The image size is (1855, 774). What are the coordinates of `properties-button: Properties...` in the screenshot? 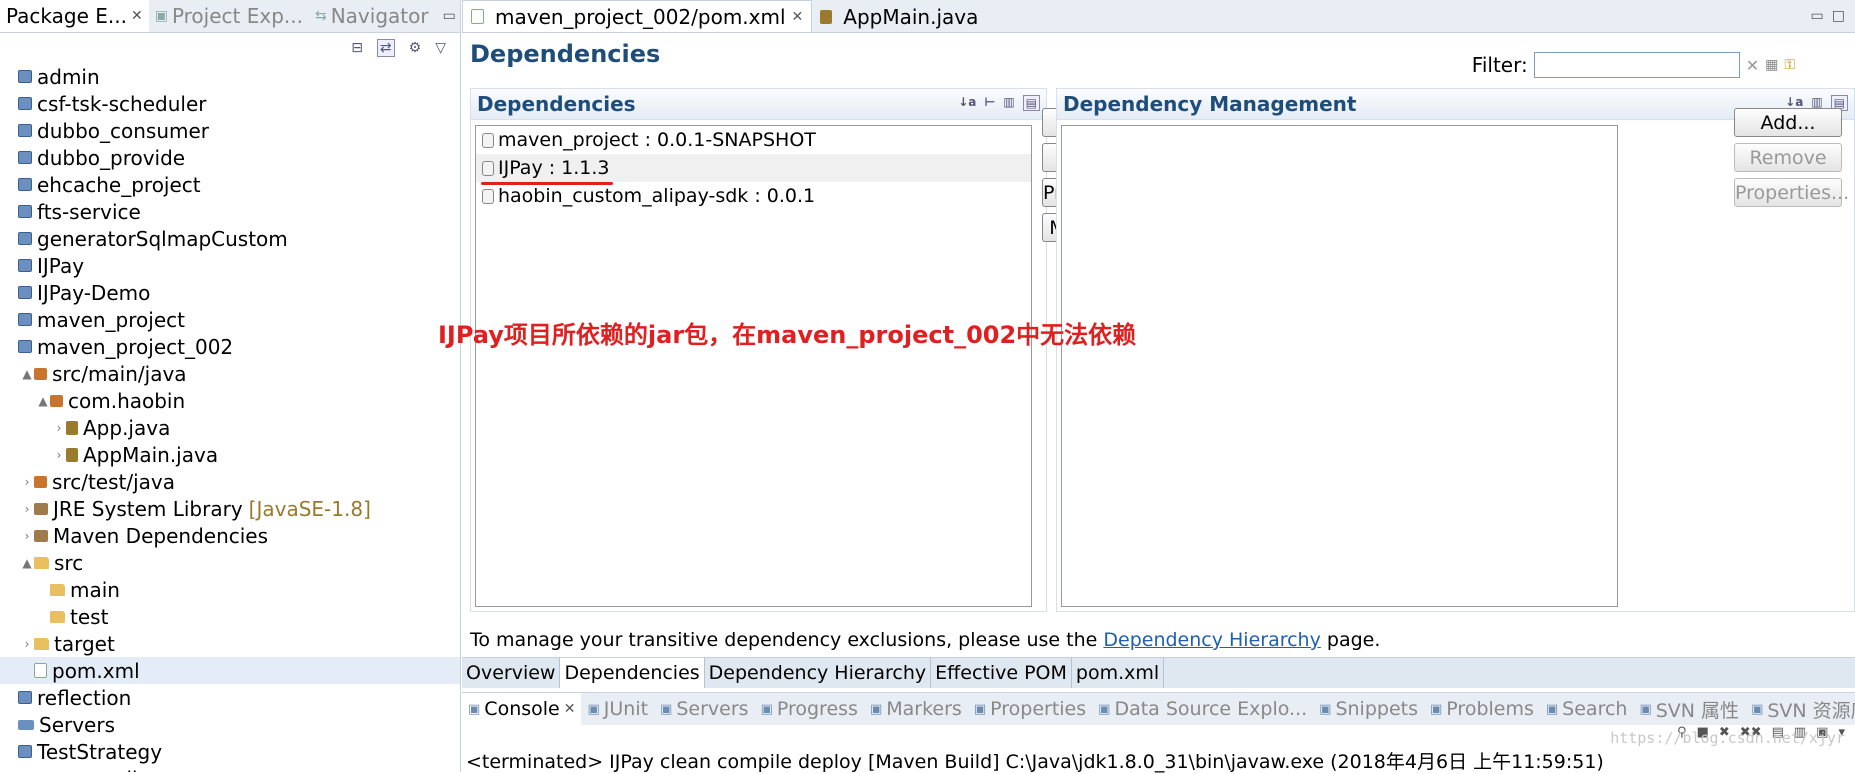 It's located at (1791, 192).